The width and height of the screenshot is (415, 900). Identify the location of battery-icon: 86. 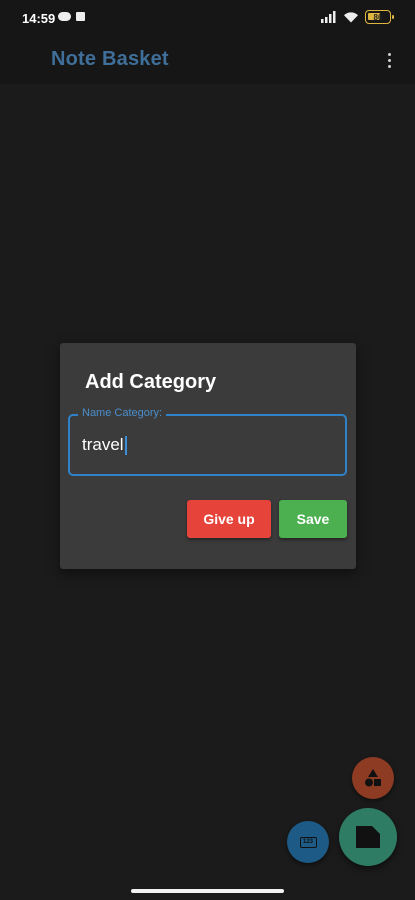
(379, 17).